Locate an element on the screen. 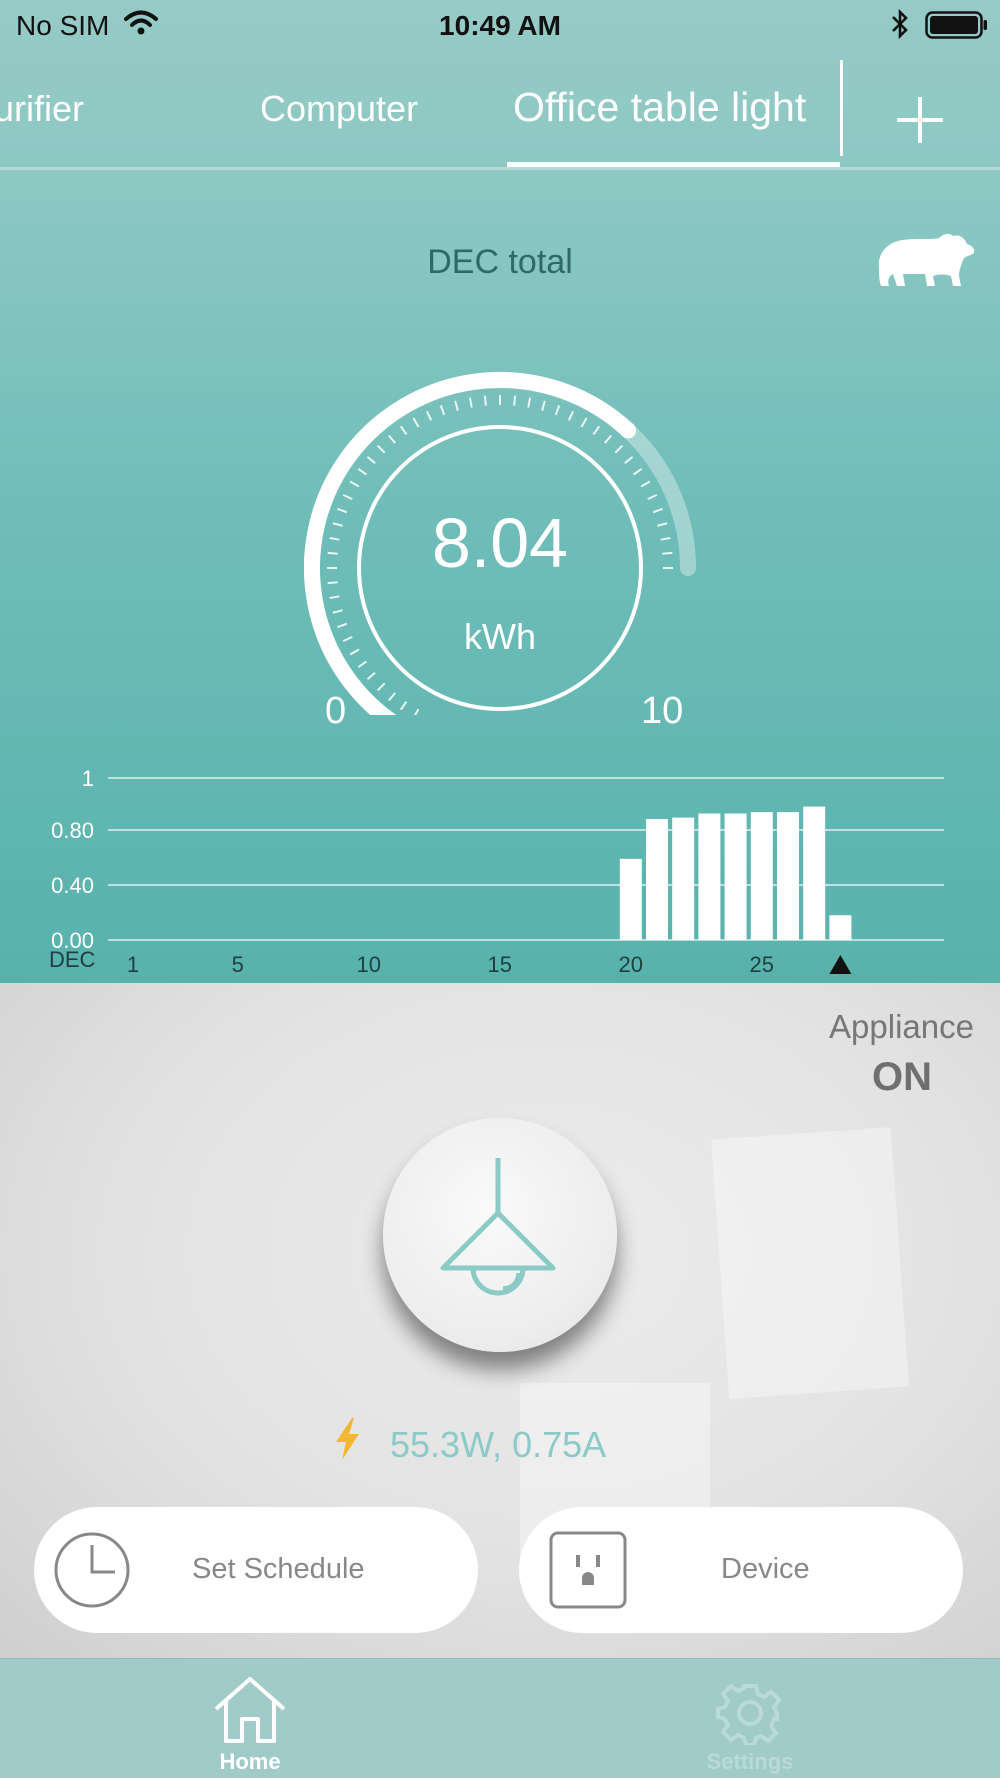  bottom-tab-bar: Home Settings is located at coordinates (500, 1718).